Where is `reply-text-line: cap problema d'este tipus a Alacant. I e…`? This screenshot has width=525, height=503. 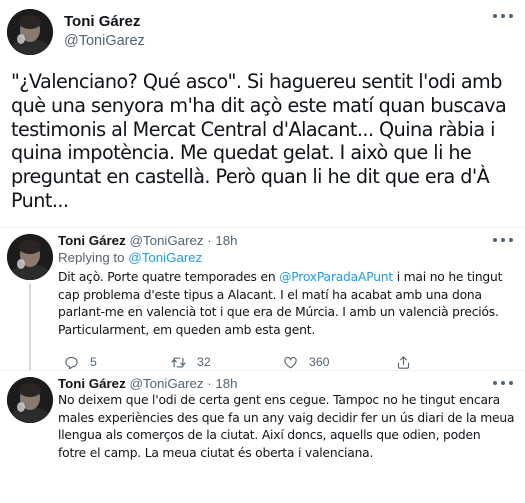
reply-text-line: cap problema d'este tipus a Alacant. I e… is located at coordinates (270, 294).